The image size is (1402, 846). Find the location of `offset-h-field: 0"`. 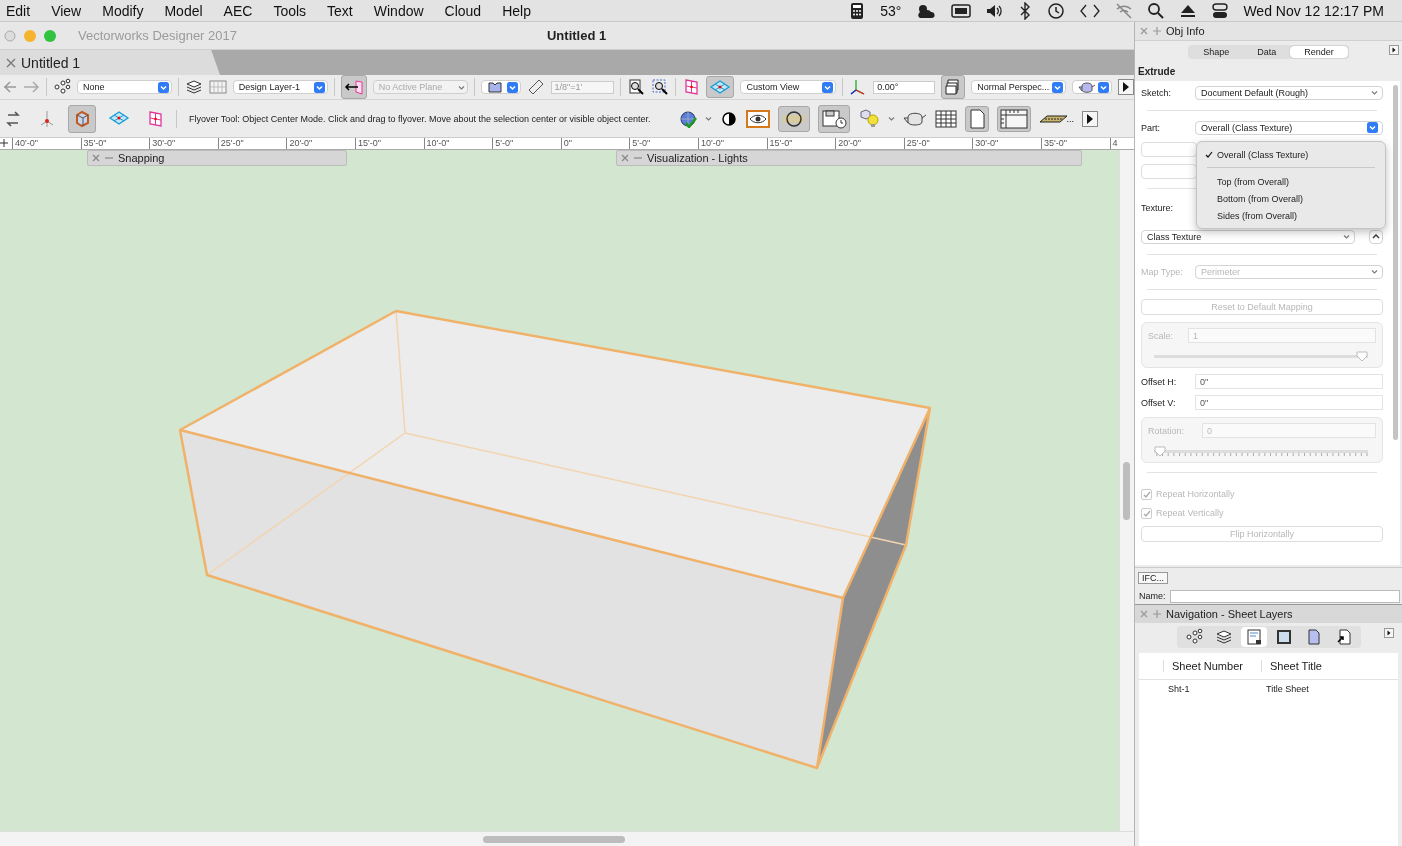

offset-h-field: 0" is located at coordinates (1289, 382).